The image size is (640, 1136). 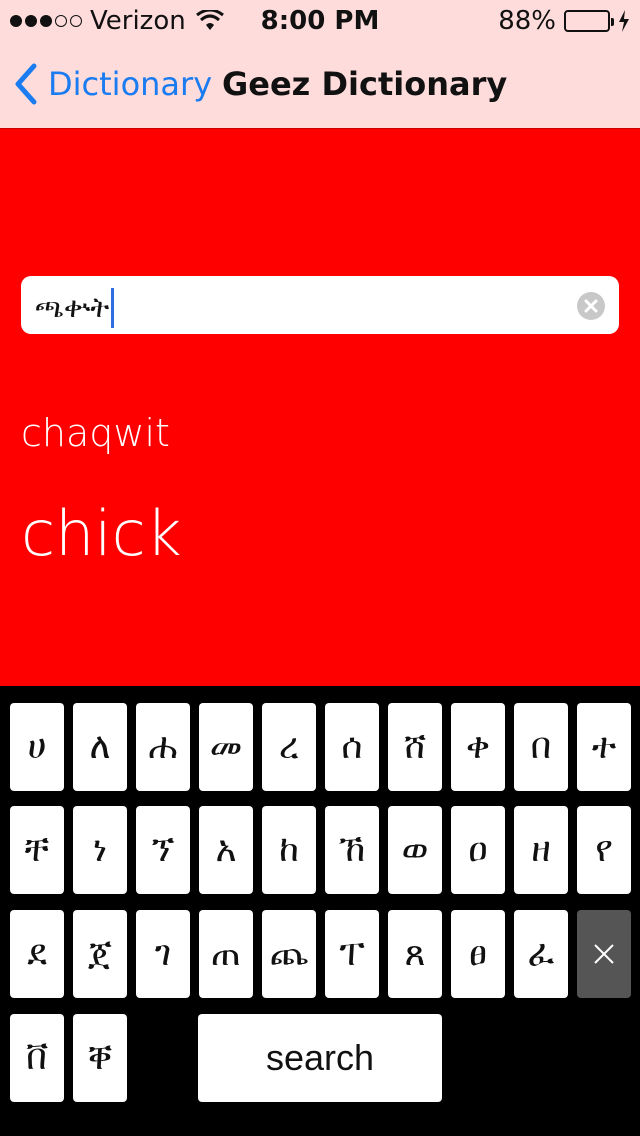 I want to click on key: ሐ, so click(x=163, y=747).